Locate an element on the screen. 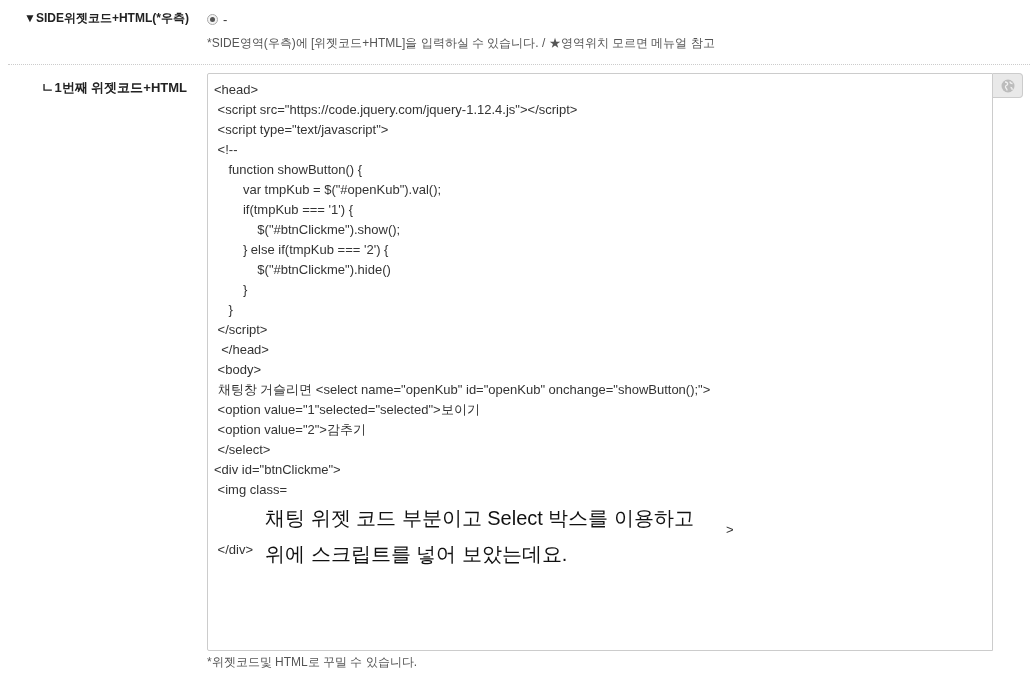  help-text: *SIDE영역(우측)에 [위젯코드+HTML]을 입력하실 수 있습니다. / ★영역위치 모르면 메뉴얼 참고 is located at coordinates (461, 43).